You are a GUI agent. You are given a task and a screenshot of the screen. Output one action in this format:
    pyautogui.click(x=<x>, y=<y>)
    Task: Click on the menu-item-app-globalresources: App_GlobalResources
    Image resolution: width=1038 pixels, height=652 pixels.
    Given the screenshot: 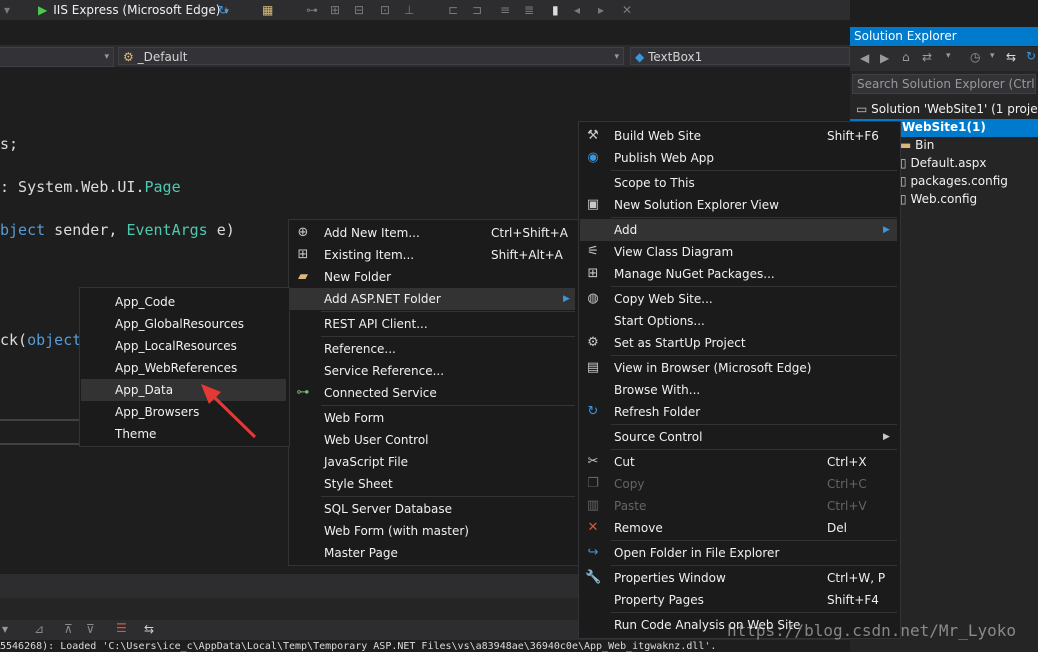 What is the action you would take?
    pyautogui.click(x=183, y=324)
    